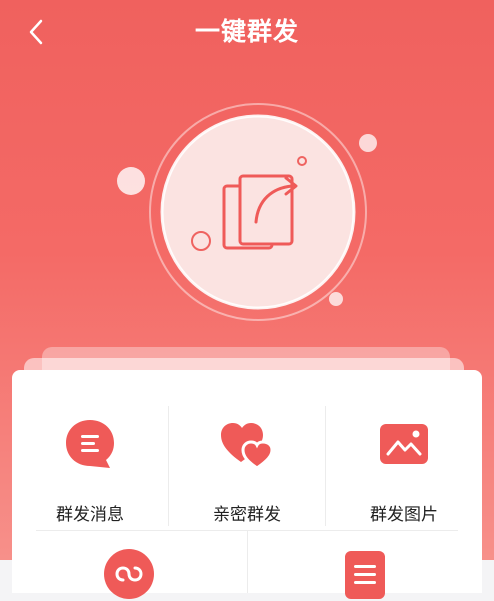 The image size is (494, 601). Describe the element at coordinates (404, 515) in the screenshot. I see `menu-item-label: 群发图片` at that location.